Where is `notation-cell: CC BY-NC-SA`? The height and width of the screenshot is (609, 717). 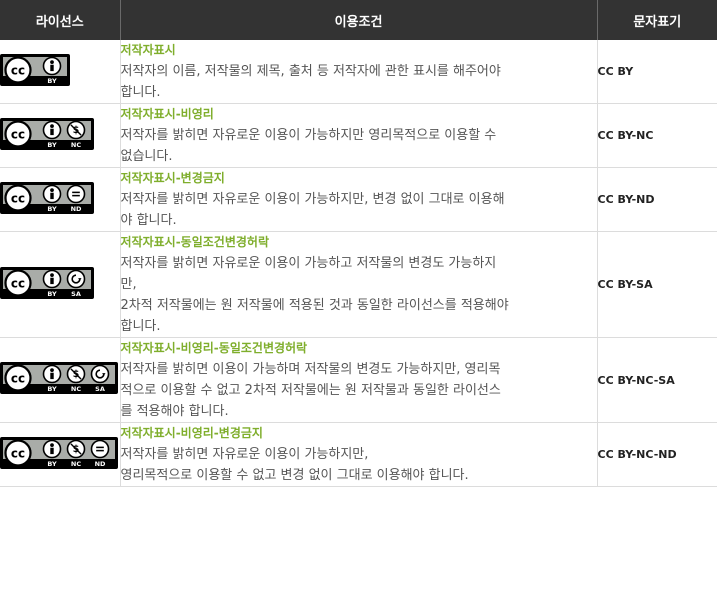
notation-cell: CC BY-NC-SA is located at coordinates (657, 380).